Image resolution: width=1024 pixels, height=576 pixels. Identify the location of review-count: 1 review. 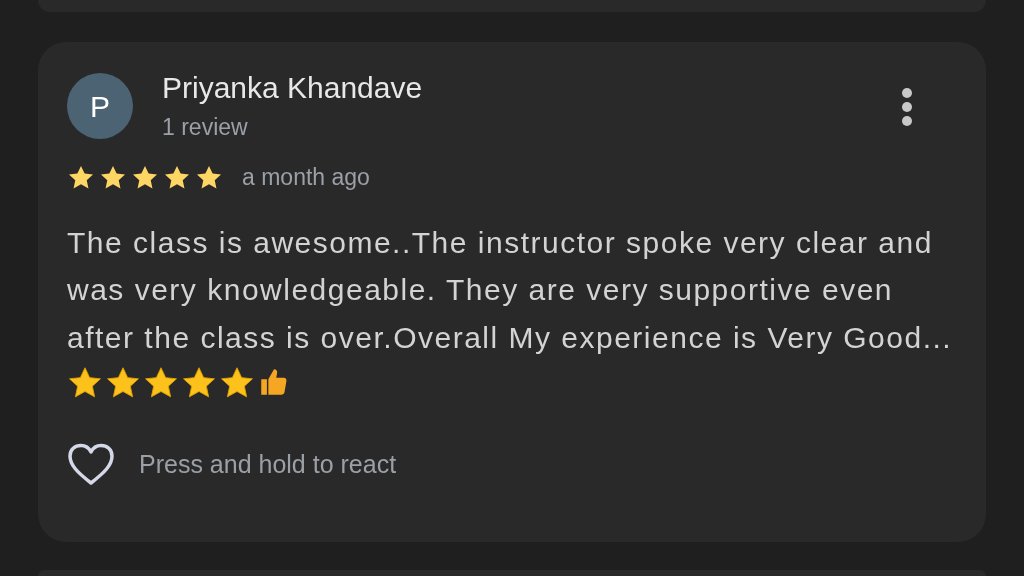
(205, 127).